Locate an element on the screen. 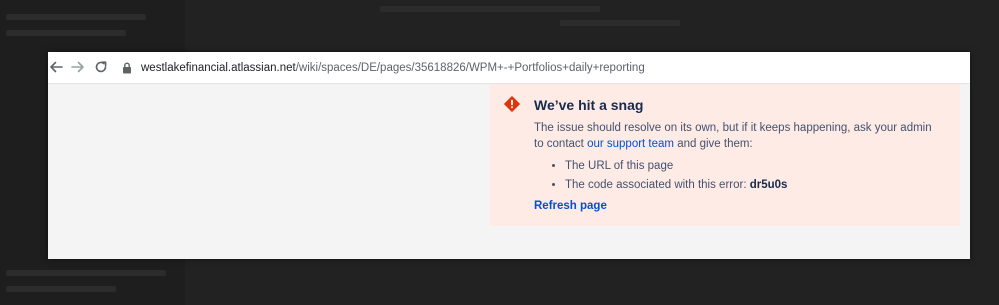 The image size is (999, 305). error-title: We’ve hit a snag is located at coordinates (589, 105).